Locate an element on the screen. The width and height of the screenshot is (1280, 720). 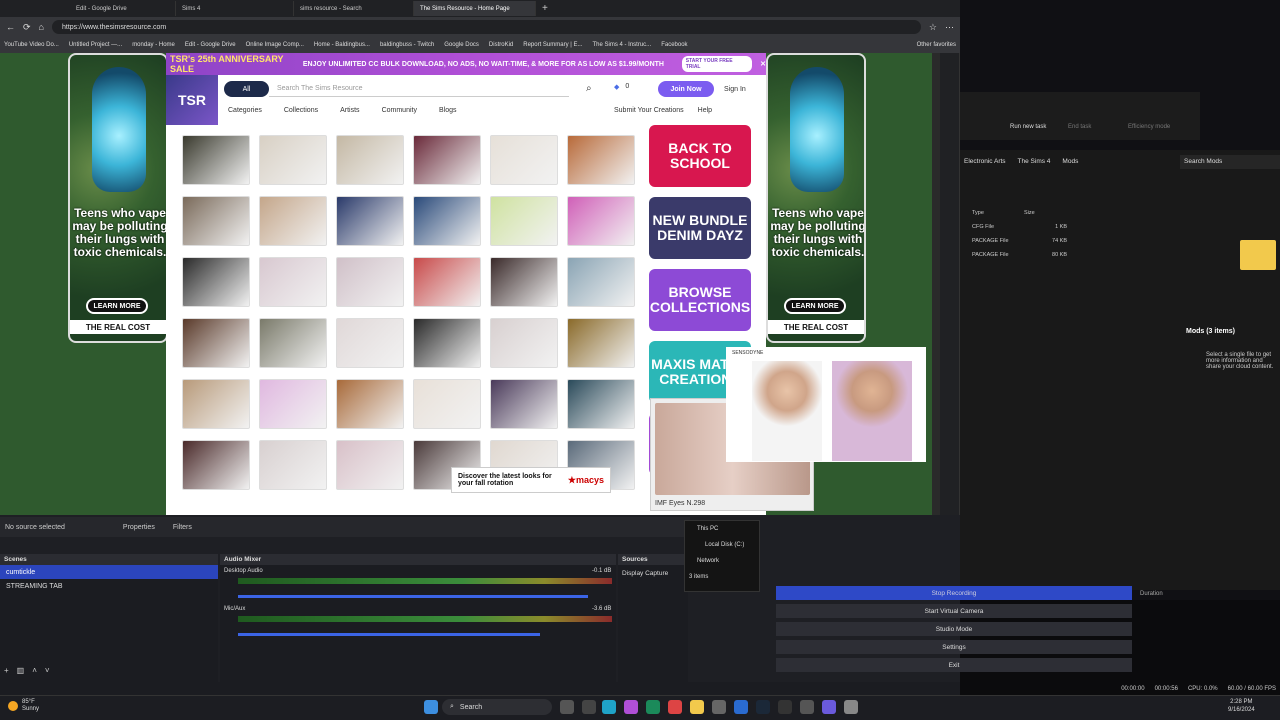
search-icon: ⌕ is located at coordinates (589, 88).